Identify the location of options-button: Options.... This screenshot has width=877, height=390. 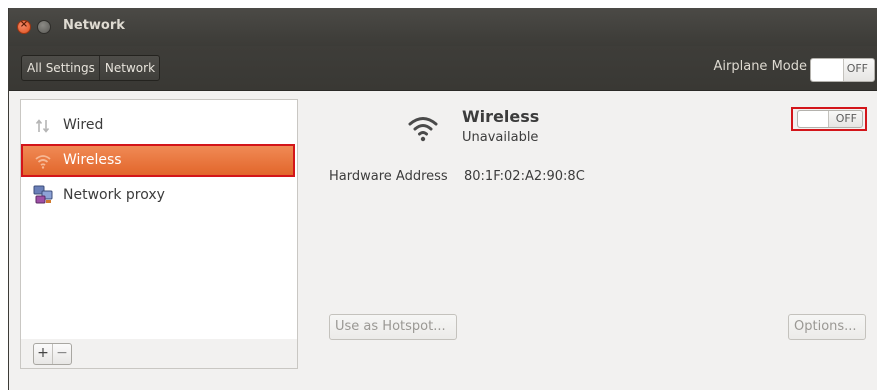
(827, 327).